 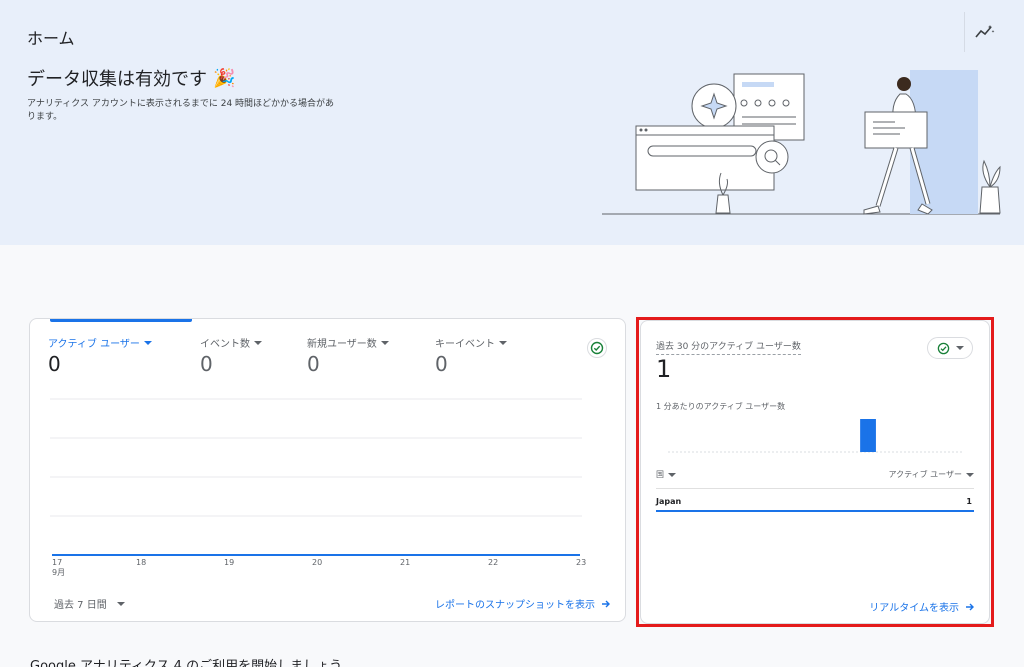 What do you see at coordinates (121, 320) in the screenshot?
I see `active-tab-indicator` at bounding box center [121, 320].